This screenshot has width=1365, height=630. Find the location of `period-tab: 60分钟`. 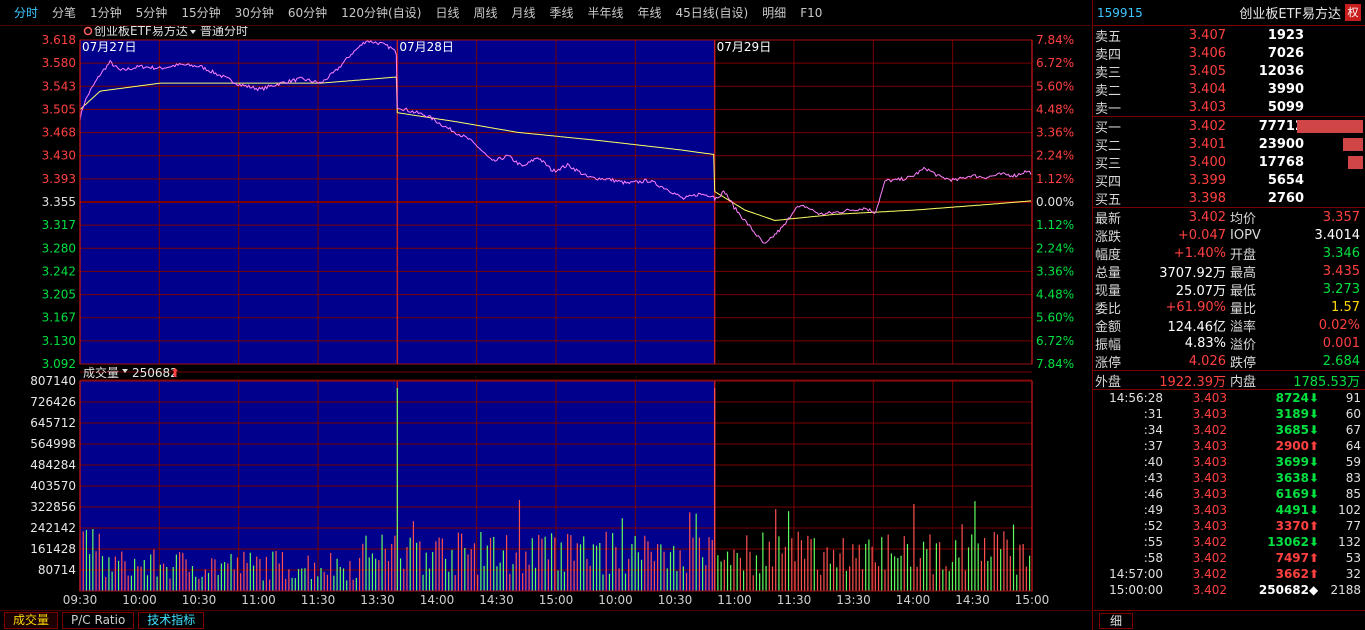

period-tab: 60分钟 is located at coordinates (307, 12).